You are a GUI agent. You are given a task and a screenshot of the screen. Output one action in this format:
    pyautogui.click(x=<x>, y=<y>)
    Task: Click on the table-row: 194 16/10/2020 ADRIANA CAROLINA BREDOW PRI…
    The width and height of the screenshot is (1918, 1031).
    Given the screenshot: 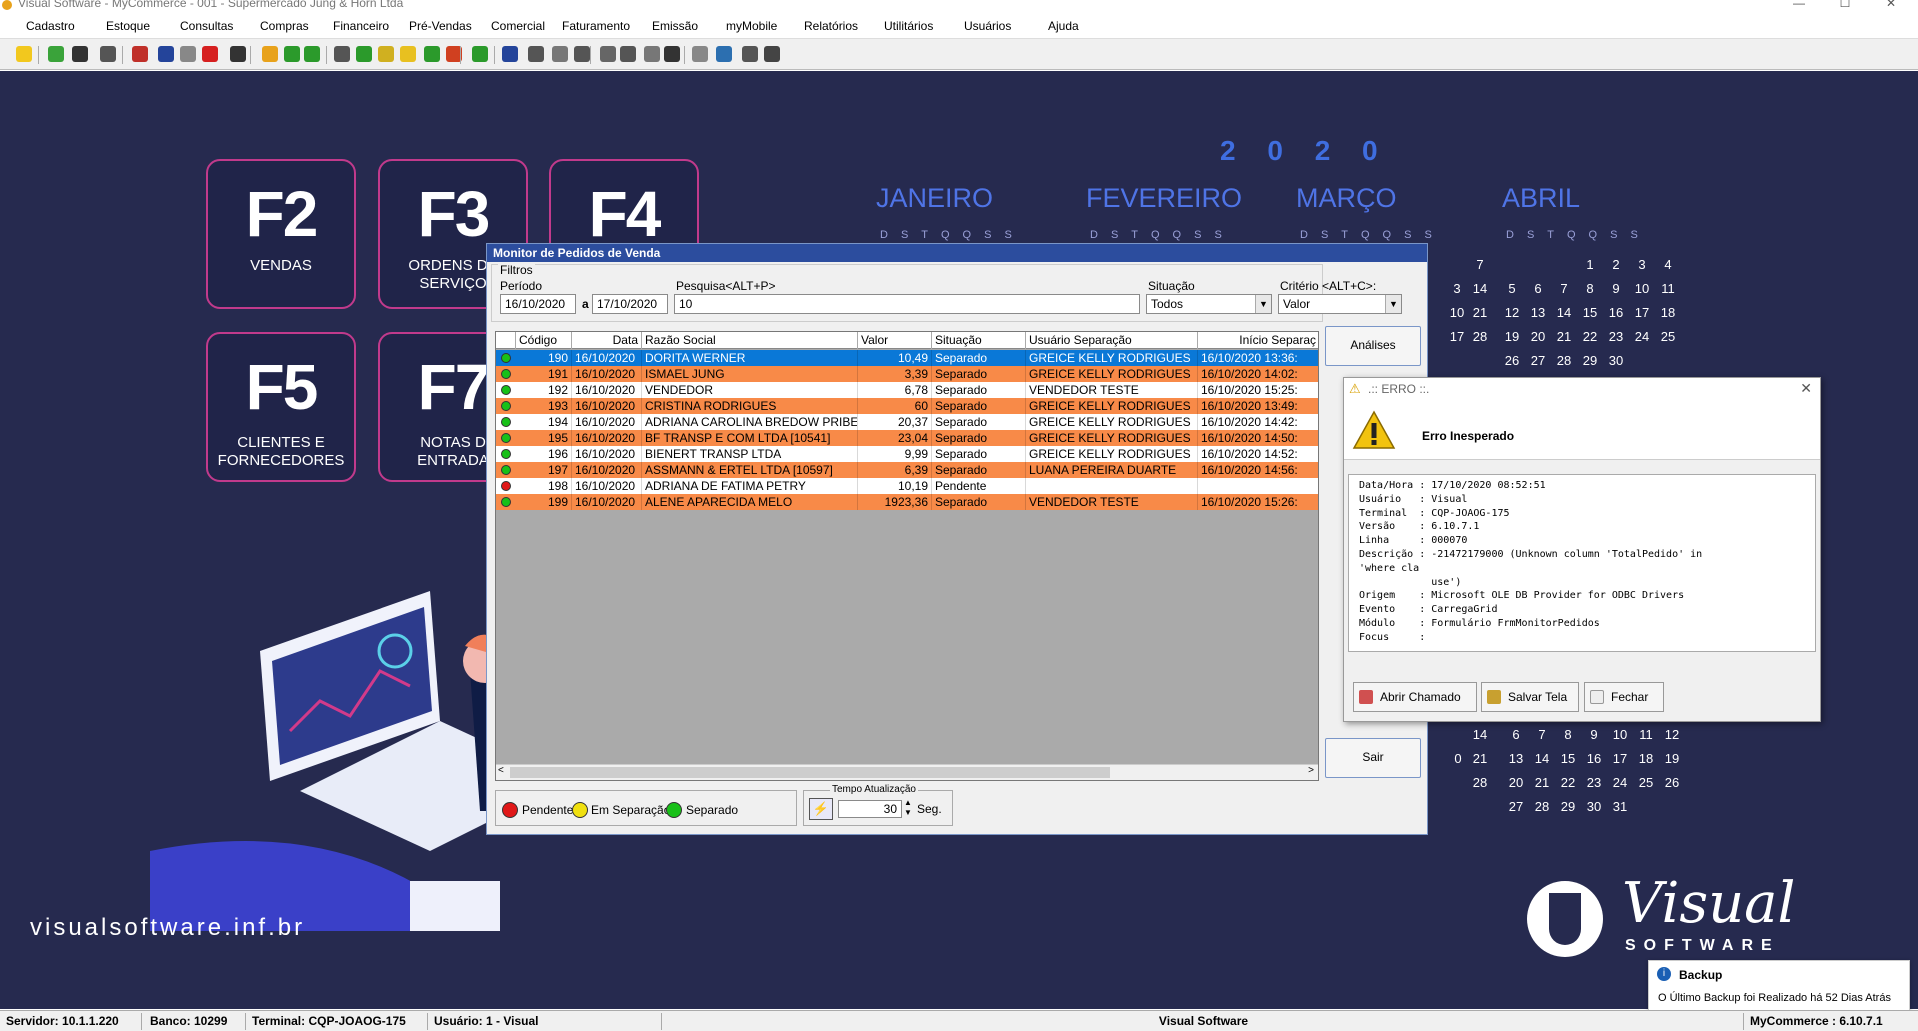 What is the action you would take?
    pyautogui.click(x=907, y=422)
    